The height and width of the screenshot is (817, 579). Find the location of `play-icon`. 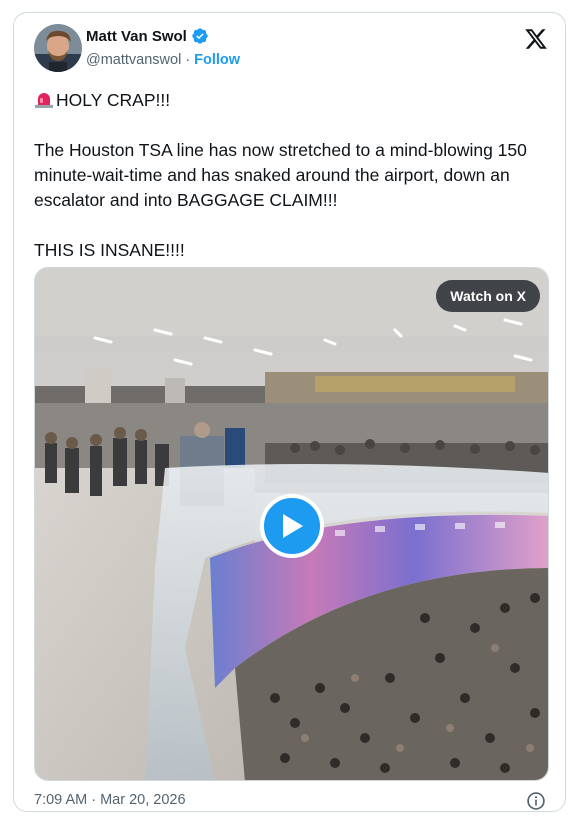

play-icon is located at coordinates (293, 526).